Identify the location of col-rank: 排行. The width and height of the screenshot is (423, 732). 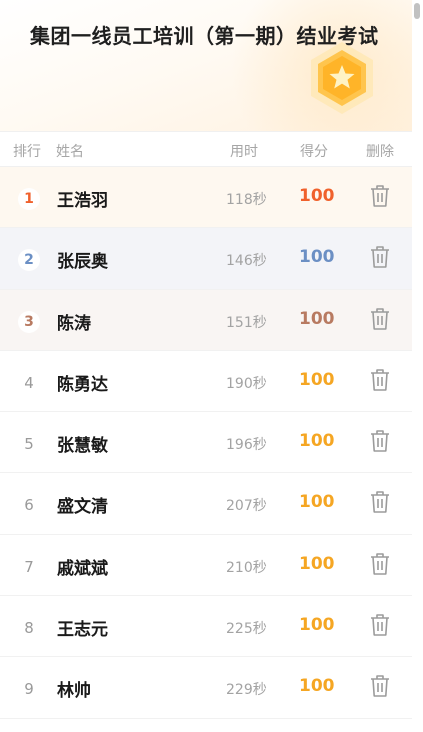
(27, 152).